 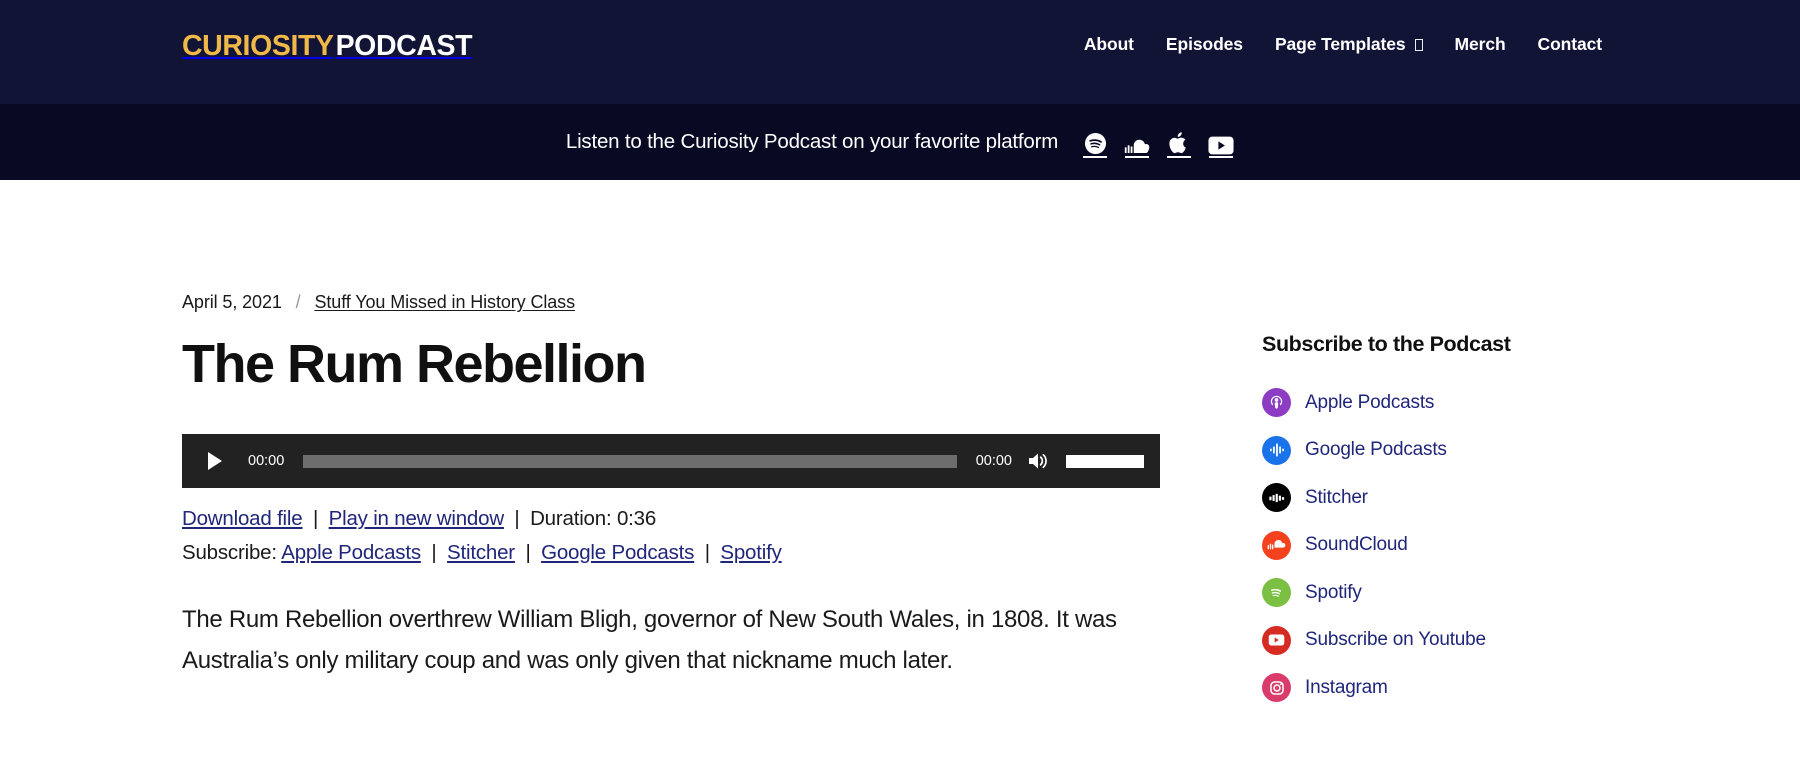 What do you see at coordinates (1204, 44) in the screenshot?
I see `nav-item-episodes: Episodes` at bounding box center [1204, 44].